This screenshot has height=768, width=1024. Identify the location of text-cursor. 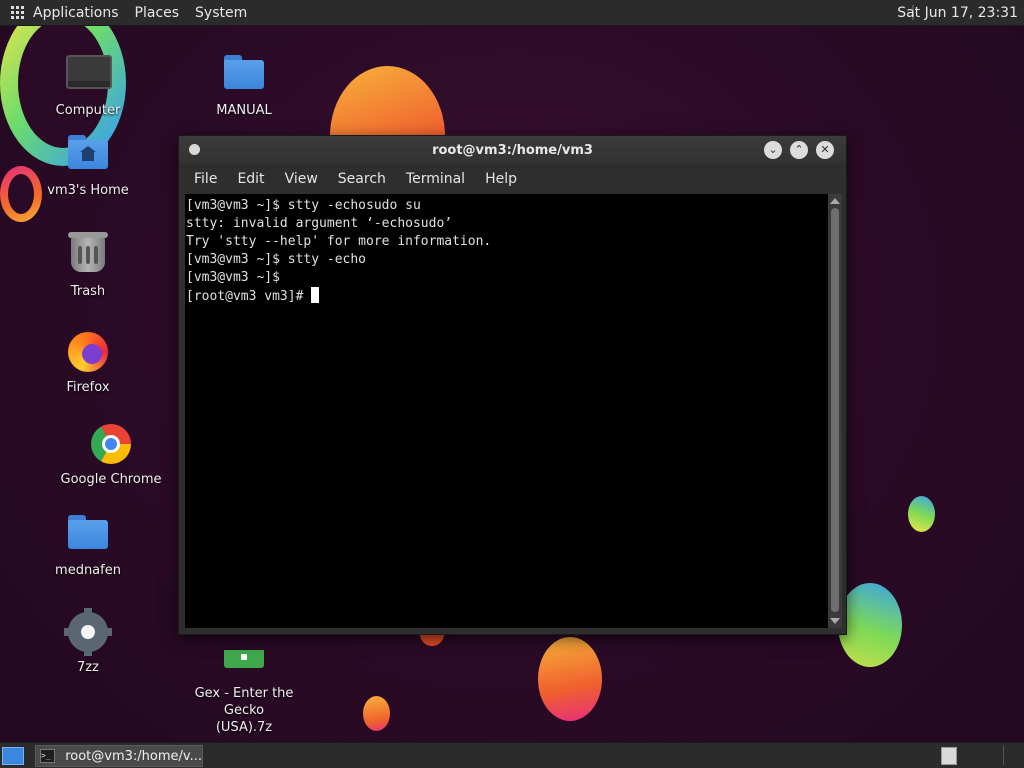
(315, 295).